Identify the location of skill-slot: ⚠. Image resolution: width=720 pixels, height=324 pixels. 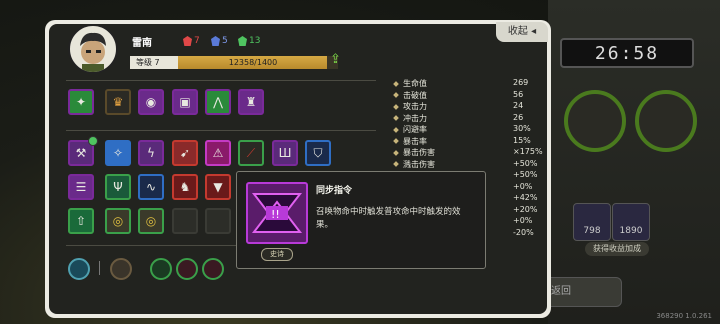
(218, 153).